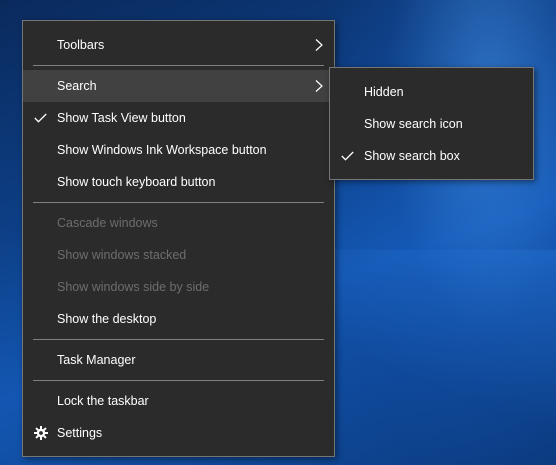 This screenshot has width=556, height=465. I want to click on menu-item-label: Show windows side by side, so click(133, 287).